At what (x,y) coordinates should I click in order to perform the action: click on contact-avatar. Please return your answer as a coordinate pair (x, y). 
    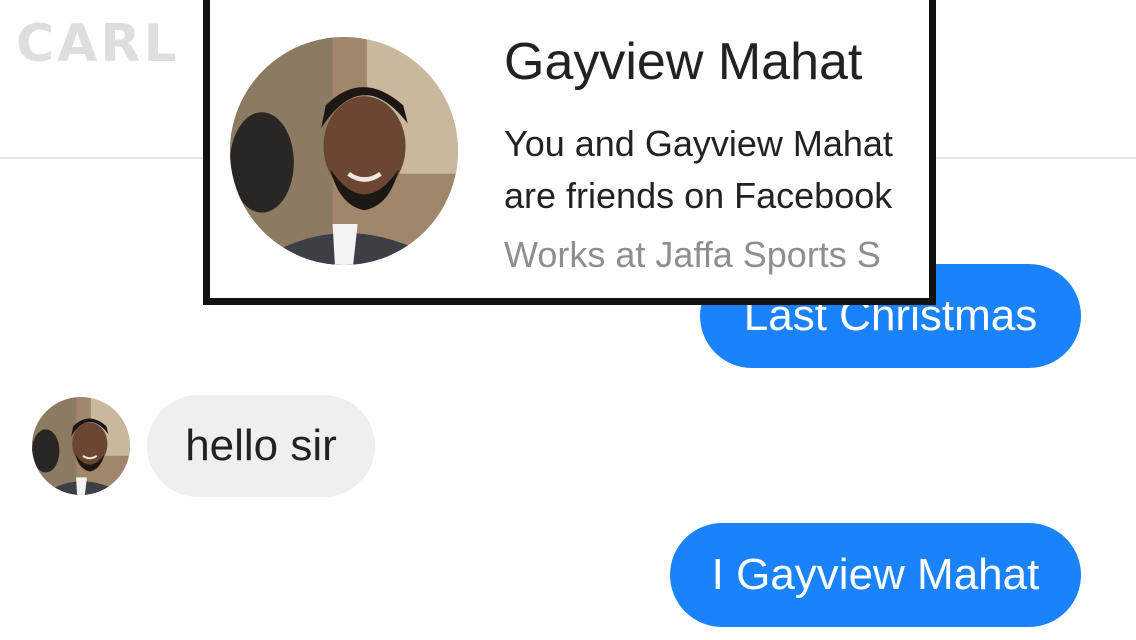
    Looking at the image, I should click on (81, 446).